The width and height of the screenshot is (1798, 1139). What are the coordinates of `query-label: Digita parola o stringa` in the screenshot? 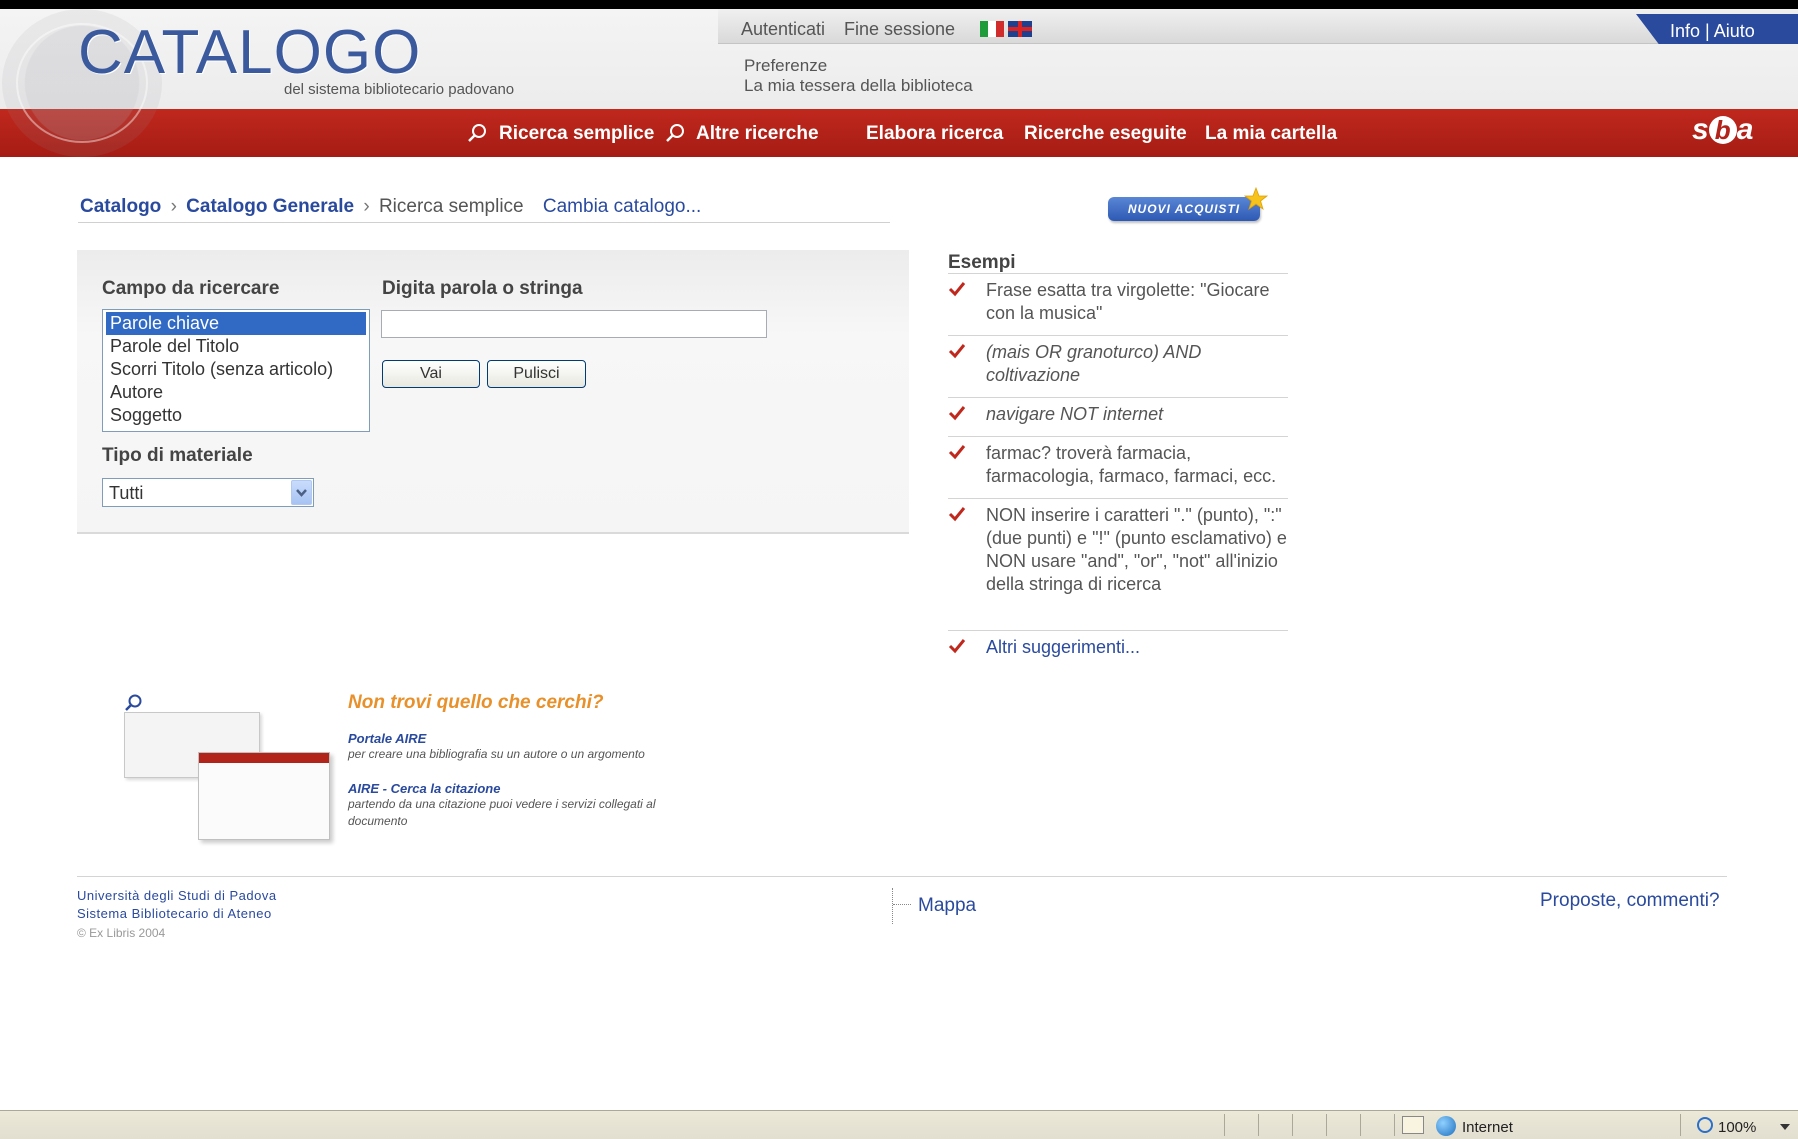 It's located at (482, 288).